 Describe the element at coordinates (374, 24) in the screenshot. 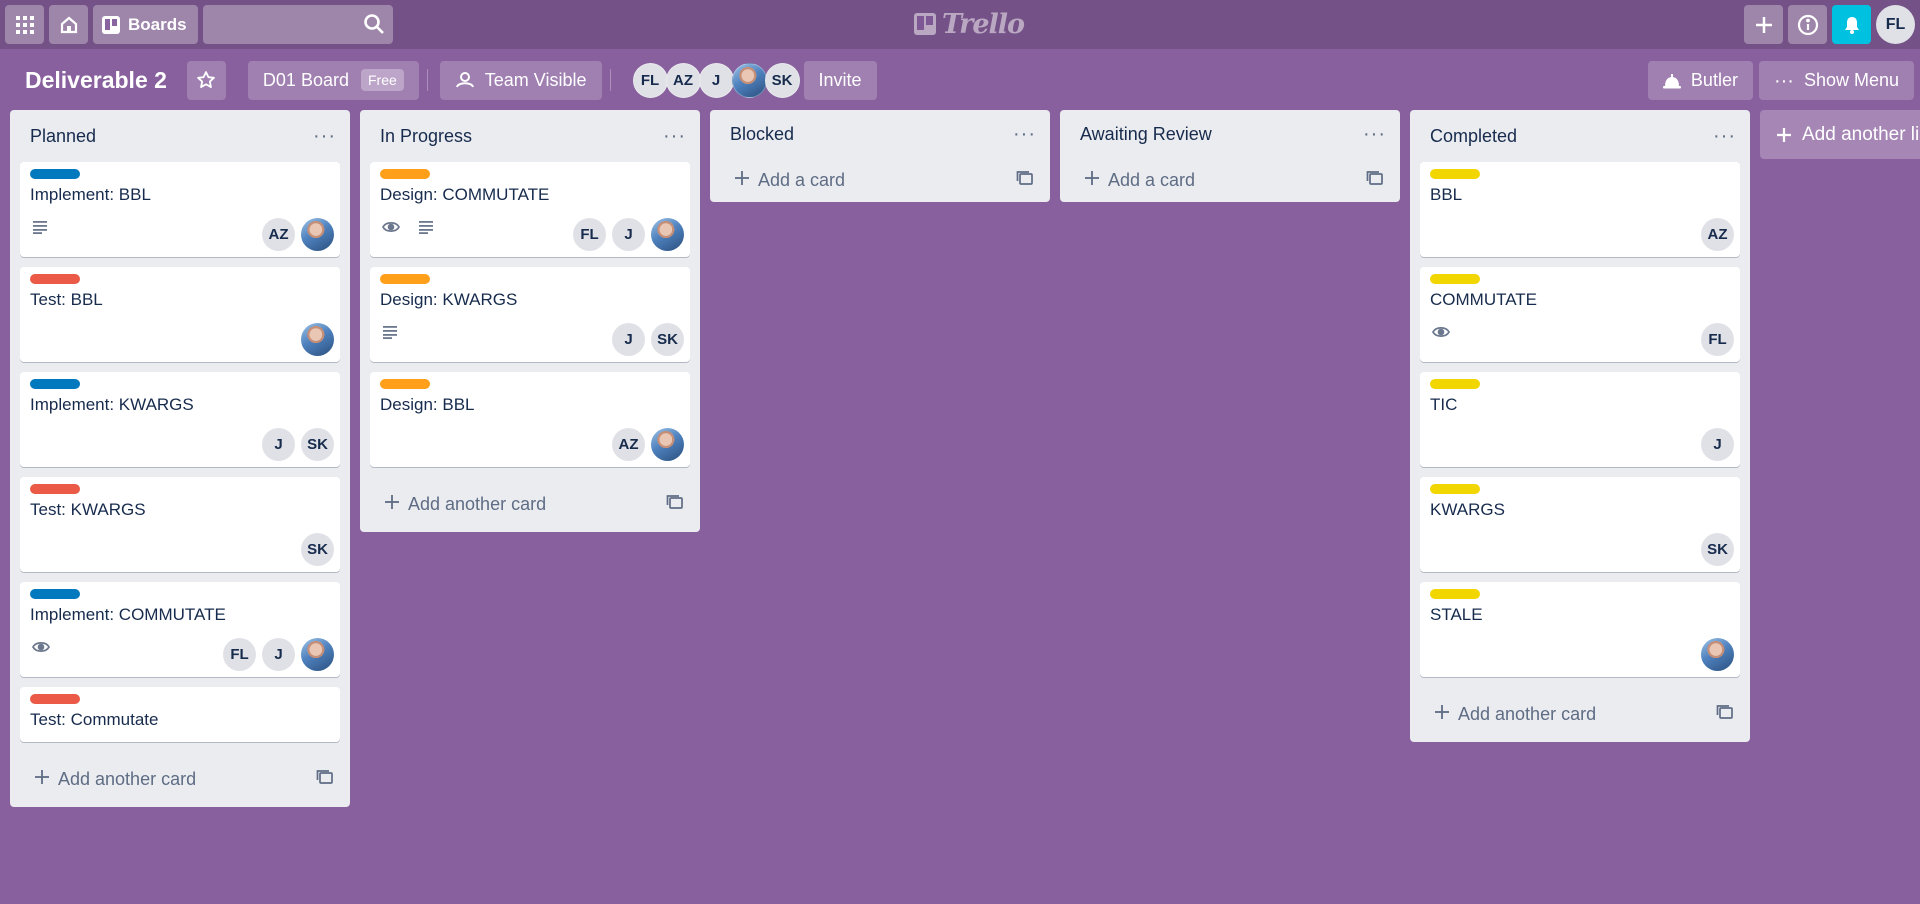

I see `search-icon` at that location.